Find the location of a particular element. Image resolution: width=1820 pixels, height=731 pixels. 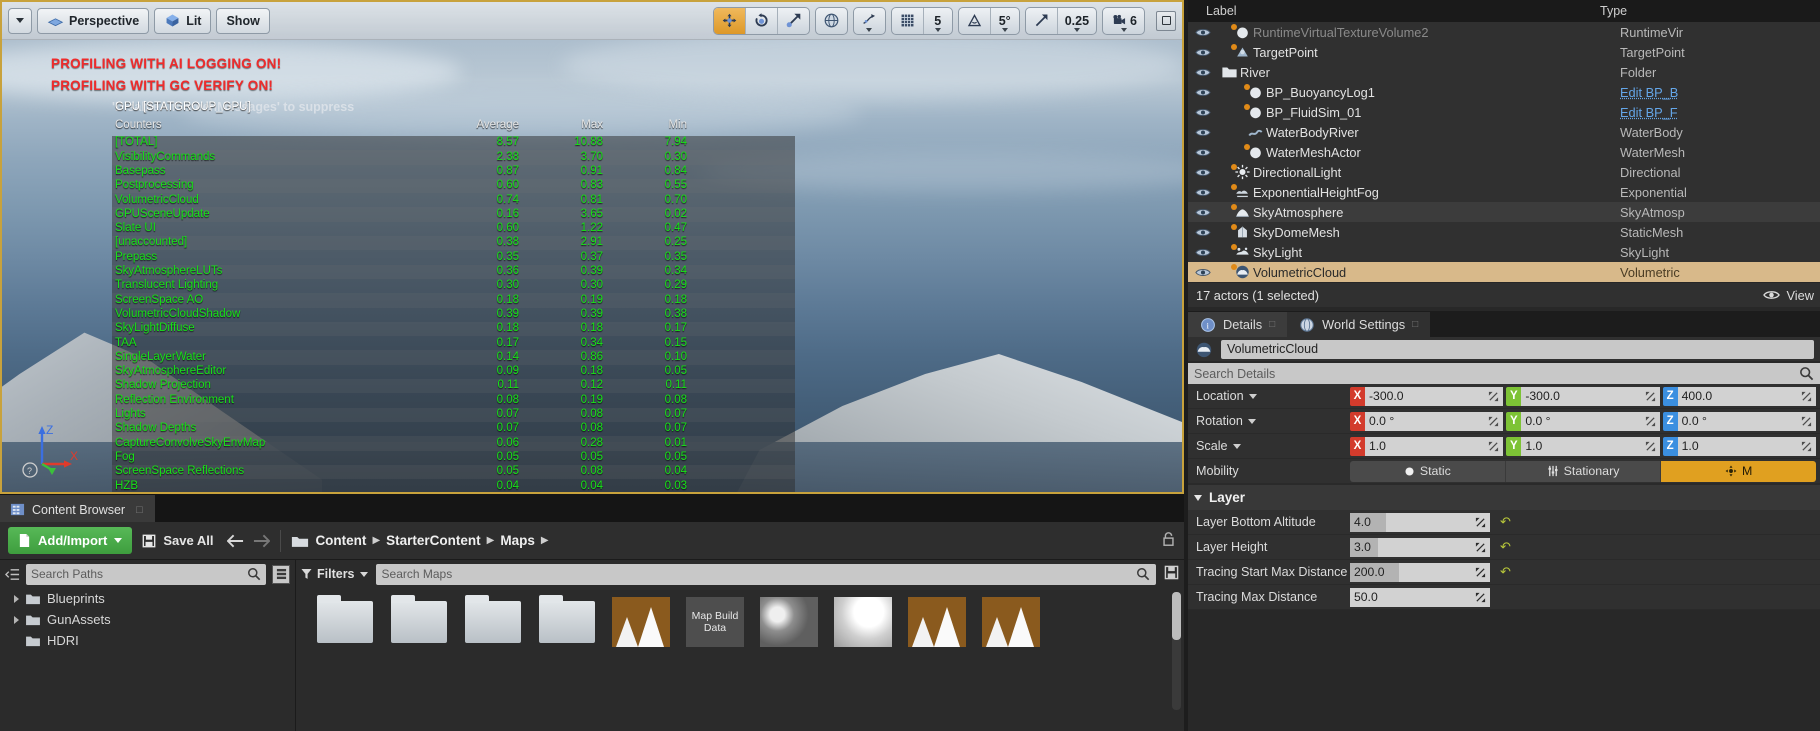

breadcrumb-item-maps: Maps is located at coordinates (517, 540).